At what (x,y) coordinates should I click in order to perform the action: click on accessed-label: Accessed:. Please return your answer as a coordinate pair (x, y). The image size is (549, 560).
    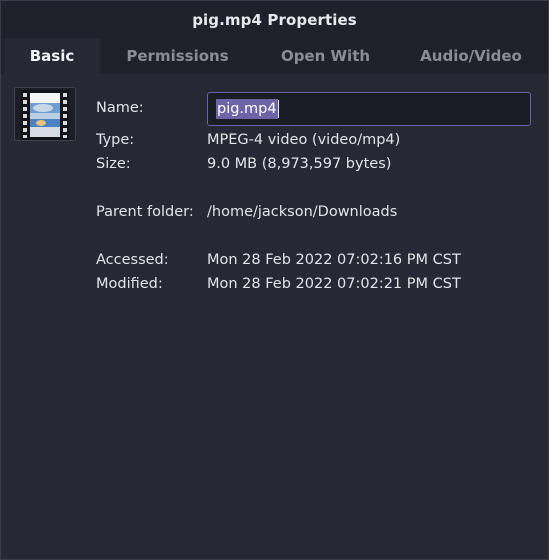
    Looking at the image, I should click on (132, 260).